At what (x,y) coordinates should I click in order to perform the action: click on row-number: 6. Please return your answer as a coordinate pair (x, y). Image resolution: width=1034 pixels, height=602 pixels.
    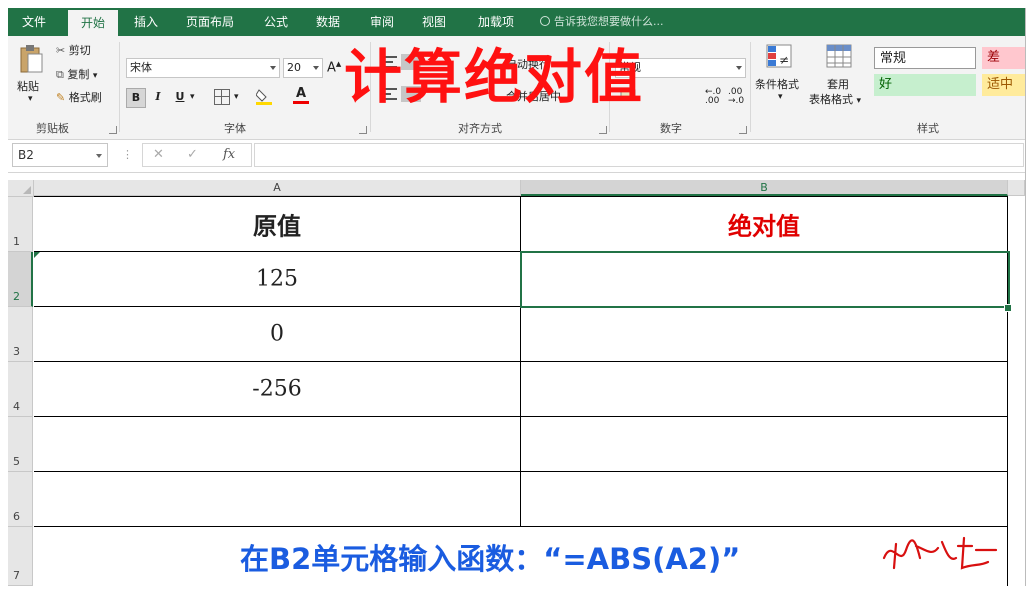
    Looking at the image, I should click on (16, 516).